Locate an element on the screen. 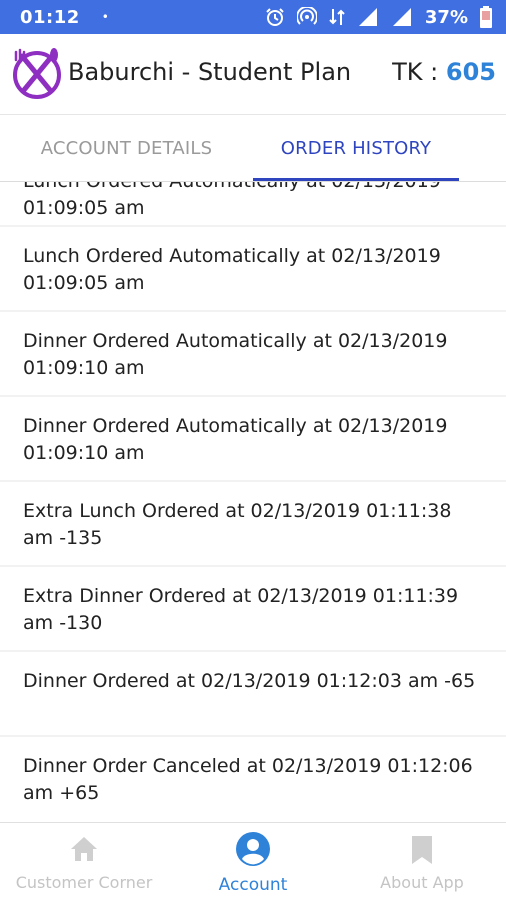  tab-indicator is located at coordinates (356, 179).